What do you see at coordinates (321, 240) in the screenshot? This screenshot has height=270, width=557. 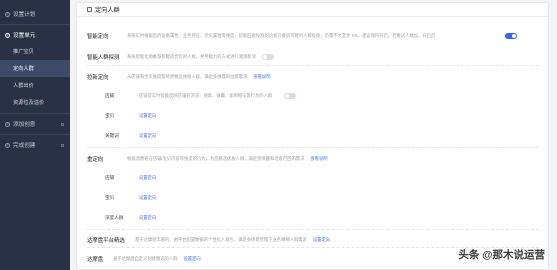 I see `dmp-select-link: 设置定向` at bounding box center [321, 240].